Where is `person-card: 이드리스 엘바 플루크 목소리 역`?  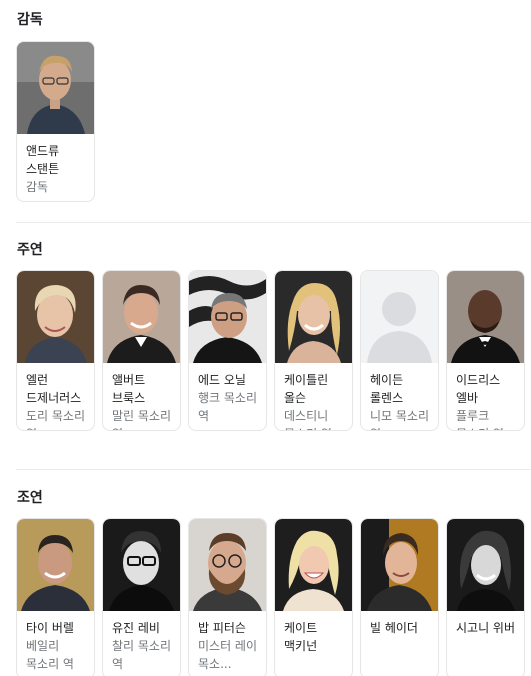 person-card: 이드리스 엘바 플루크 목소리 역 is located at coordinates (485, 350).